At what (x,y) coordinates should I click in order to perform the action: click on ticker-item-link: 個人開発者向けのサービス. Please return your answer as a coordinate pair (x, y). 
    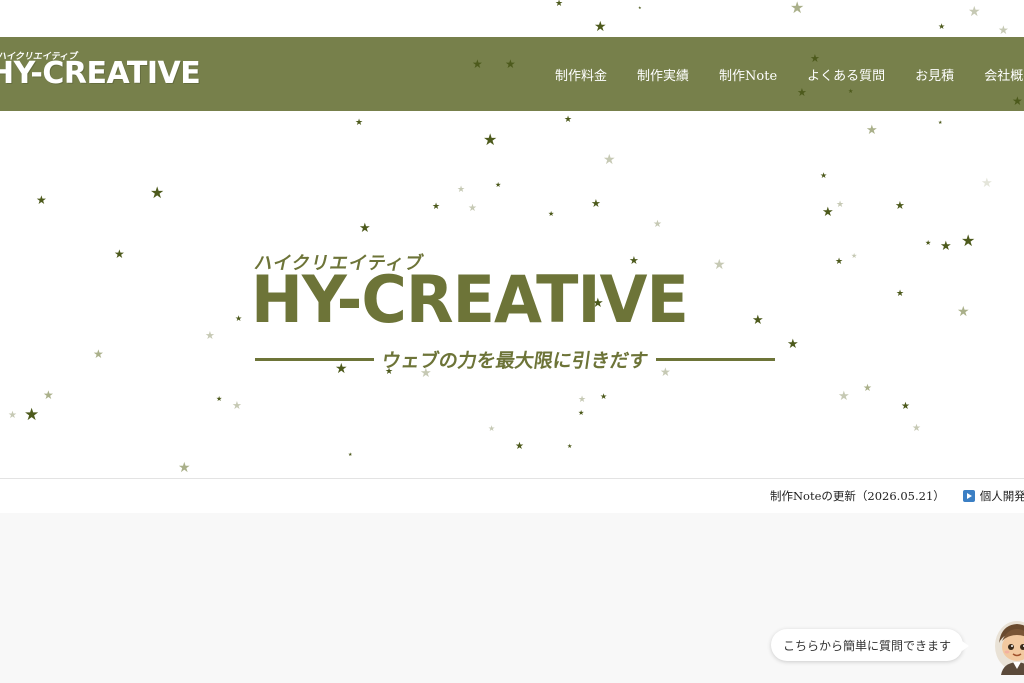
    Looking at the image, I should click on (1002, 496).